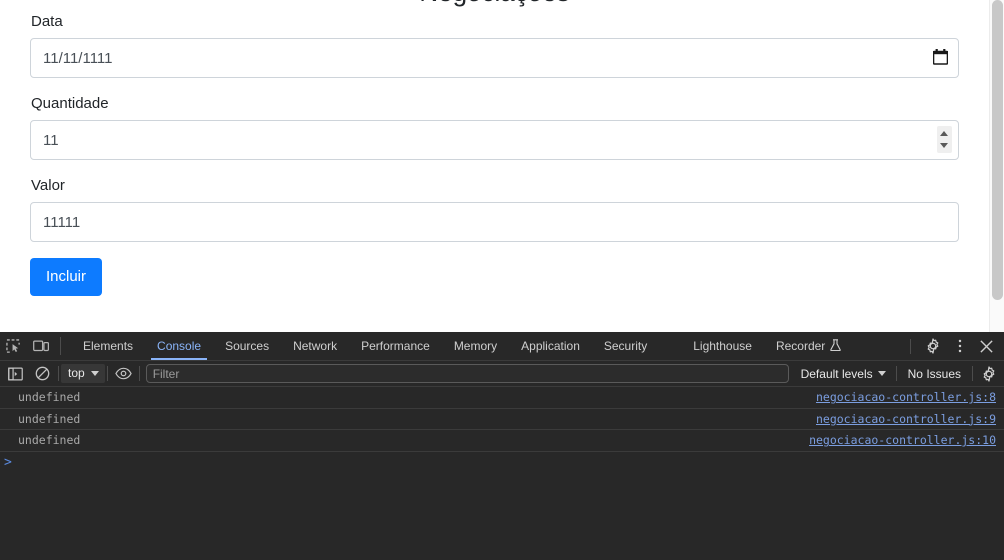 The height and width of the screenshot is (560, 1004). What do you see at coordinates (906, 397) in the screenshot?
I see `console-source-link: negociacao-controller.js:8` at bounding box center [906, 397].